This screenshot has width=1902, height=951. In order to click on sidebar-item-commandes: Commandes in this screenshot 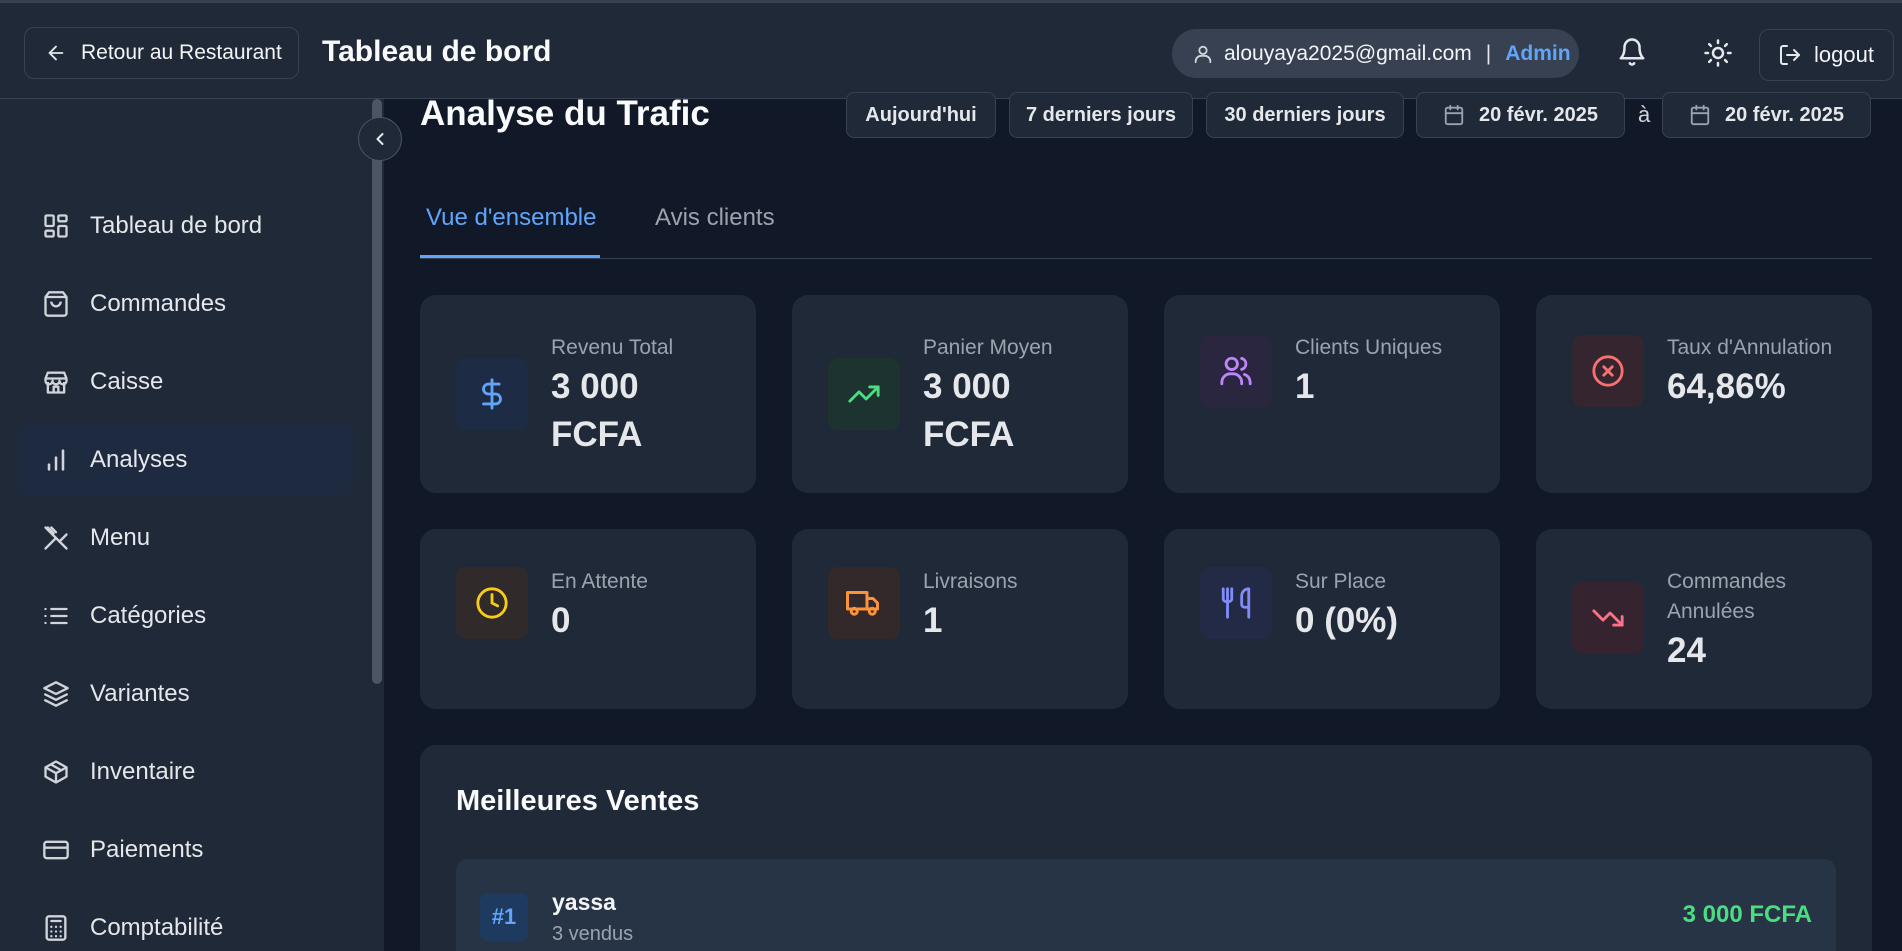, I will do `click(186, 304)`.